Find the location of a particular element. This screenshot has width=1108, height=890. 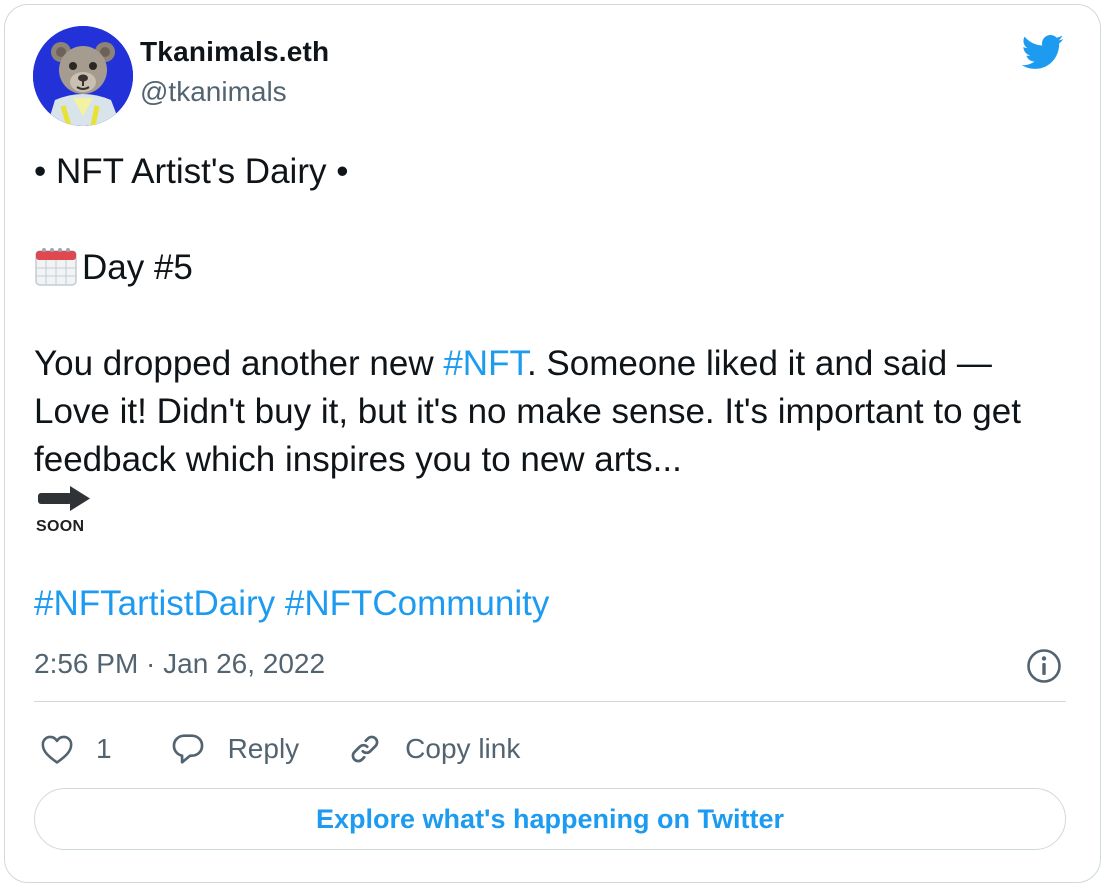

copy-link-button: Copy link is located at coordinates (433, 749).